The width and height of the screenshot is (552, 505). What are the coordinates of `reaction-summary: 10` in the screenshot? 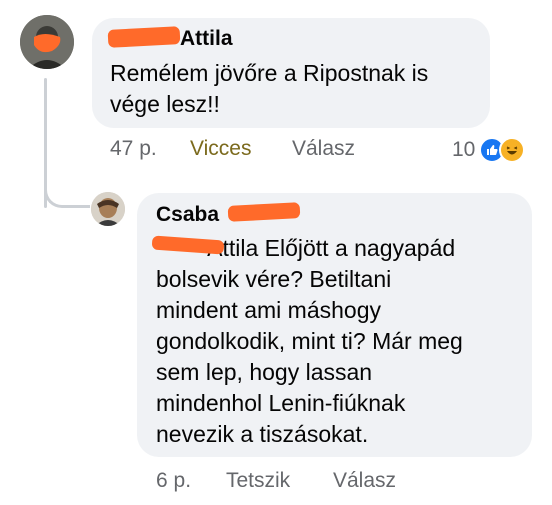 It's located at (489, 150).